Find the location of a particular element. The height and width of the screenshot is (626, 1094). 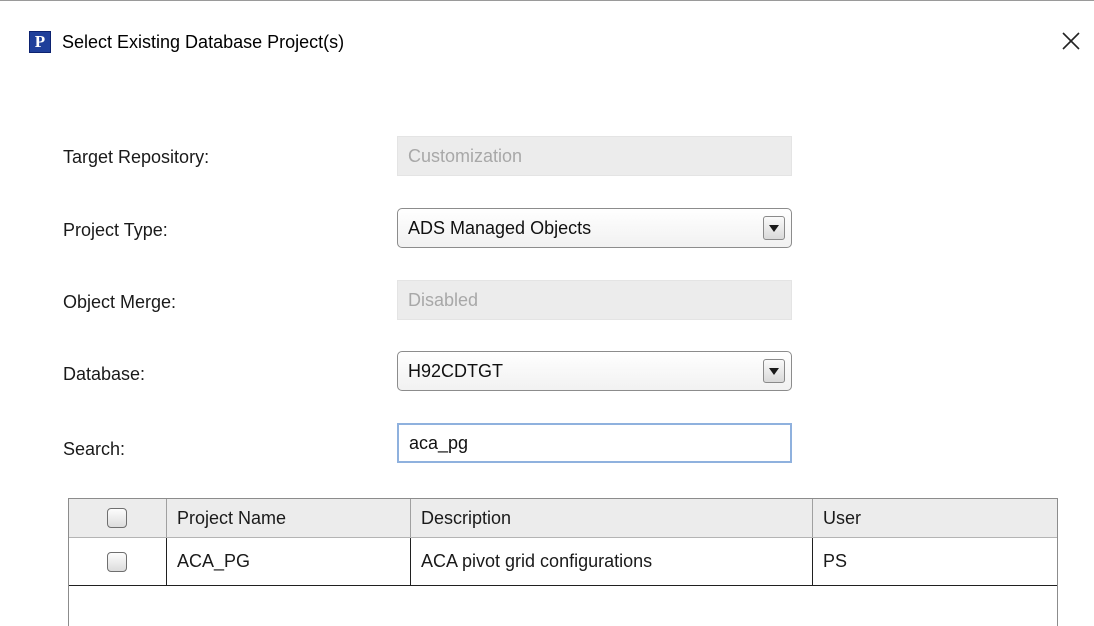

dialog-title: Select Existing Database Project(s) is located at coordinates (203, 42).